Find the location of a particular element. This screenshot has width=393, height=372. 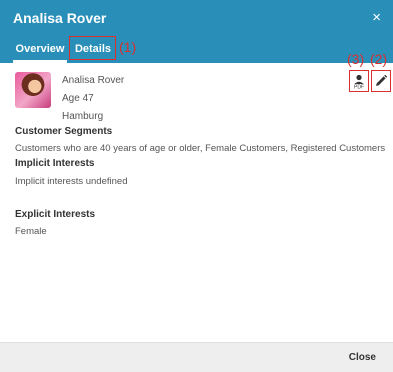

explicit-interests-heading: Explicit Interests is located at coordinates (55, 214).